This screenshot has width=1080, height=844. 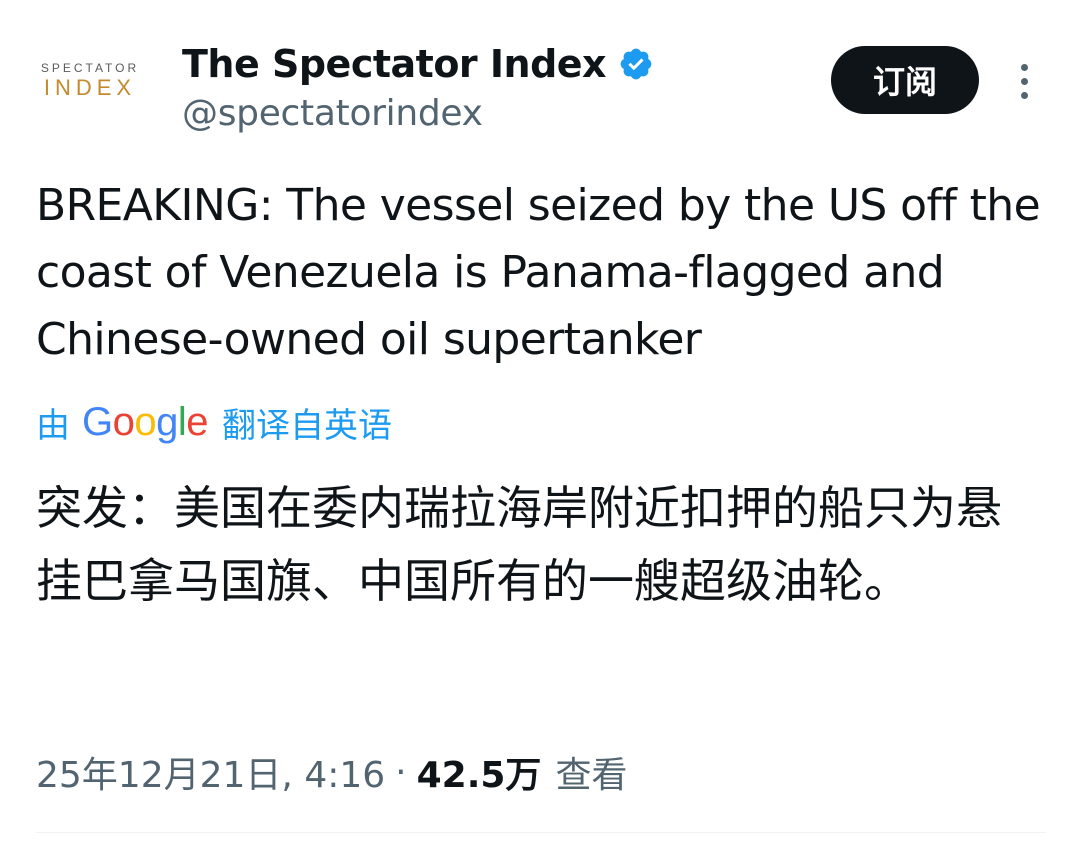 I want to click on translation-attribution: 由 Google 翻译自英语, so click(x=214, y=422).